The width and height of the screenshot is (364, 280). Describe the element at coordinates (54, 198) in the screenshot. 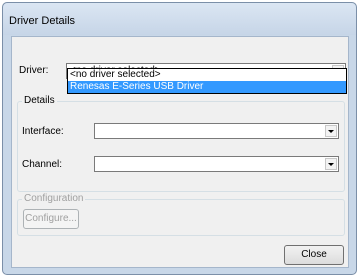

I see `configuration-group-title: Configuration` at that location.